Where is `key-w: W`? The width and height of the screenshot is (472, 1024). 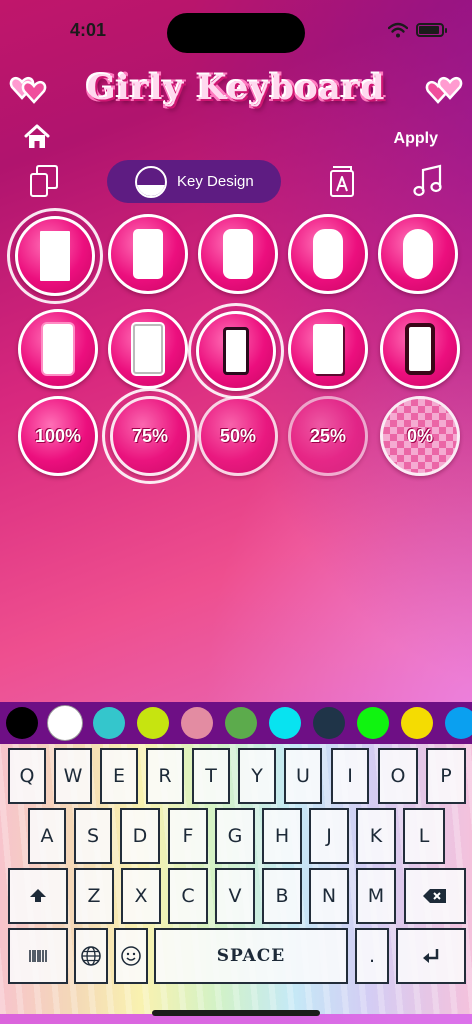
key-w: W is located at coordinates (73, 776).